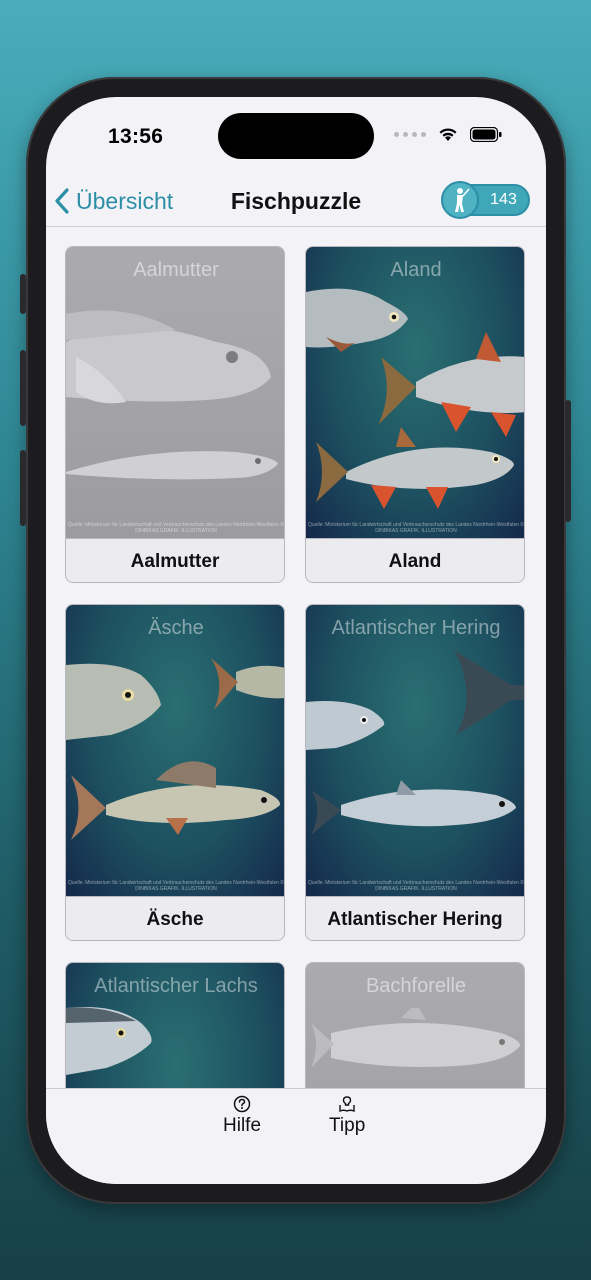 The width and height of the screenshot is (591, 1280). Describe the element at coordinates (460, 200) in the screenshot. I see `fisherman-icon` at that location.